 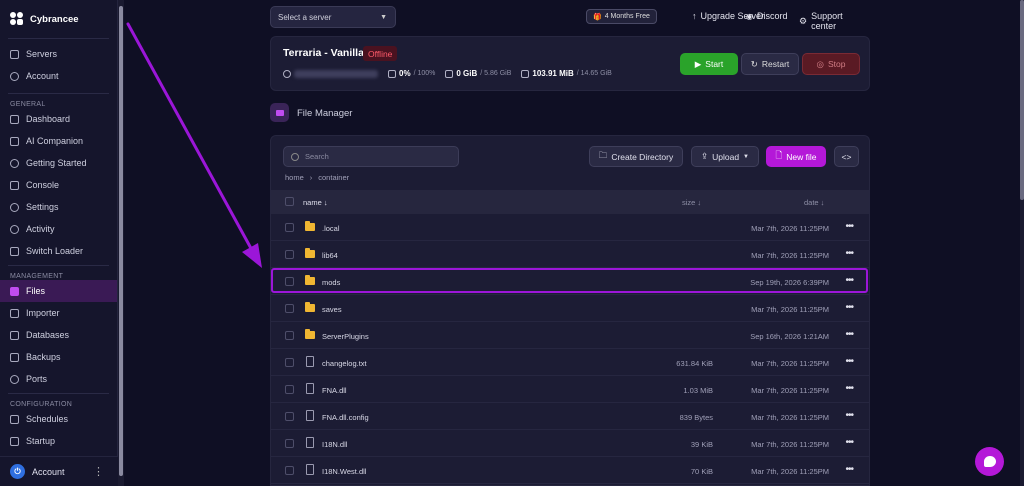 What do you see at coordinates (332, 309) in the screenshot?
I see `file-name: saves` at bounding box center [332, 309].